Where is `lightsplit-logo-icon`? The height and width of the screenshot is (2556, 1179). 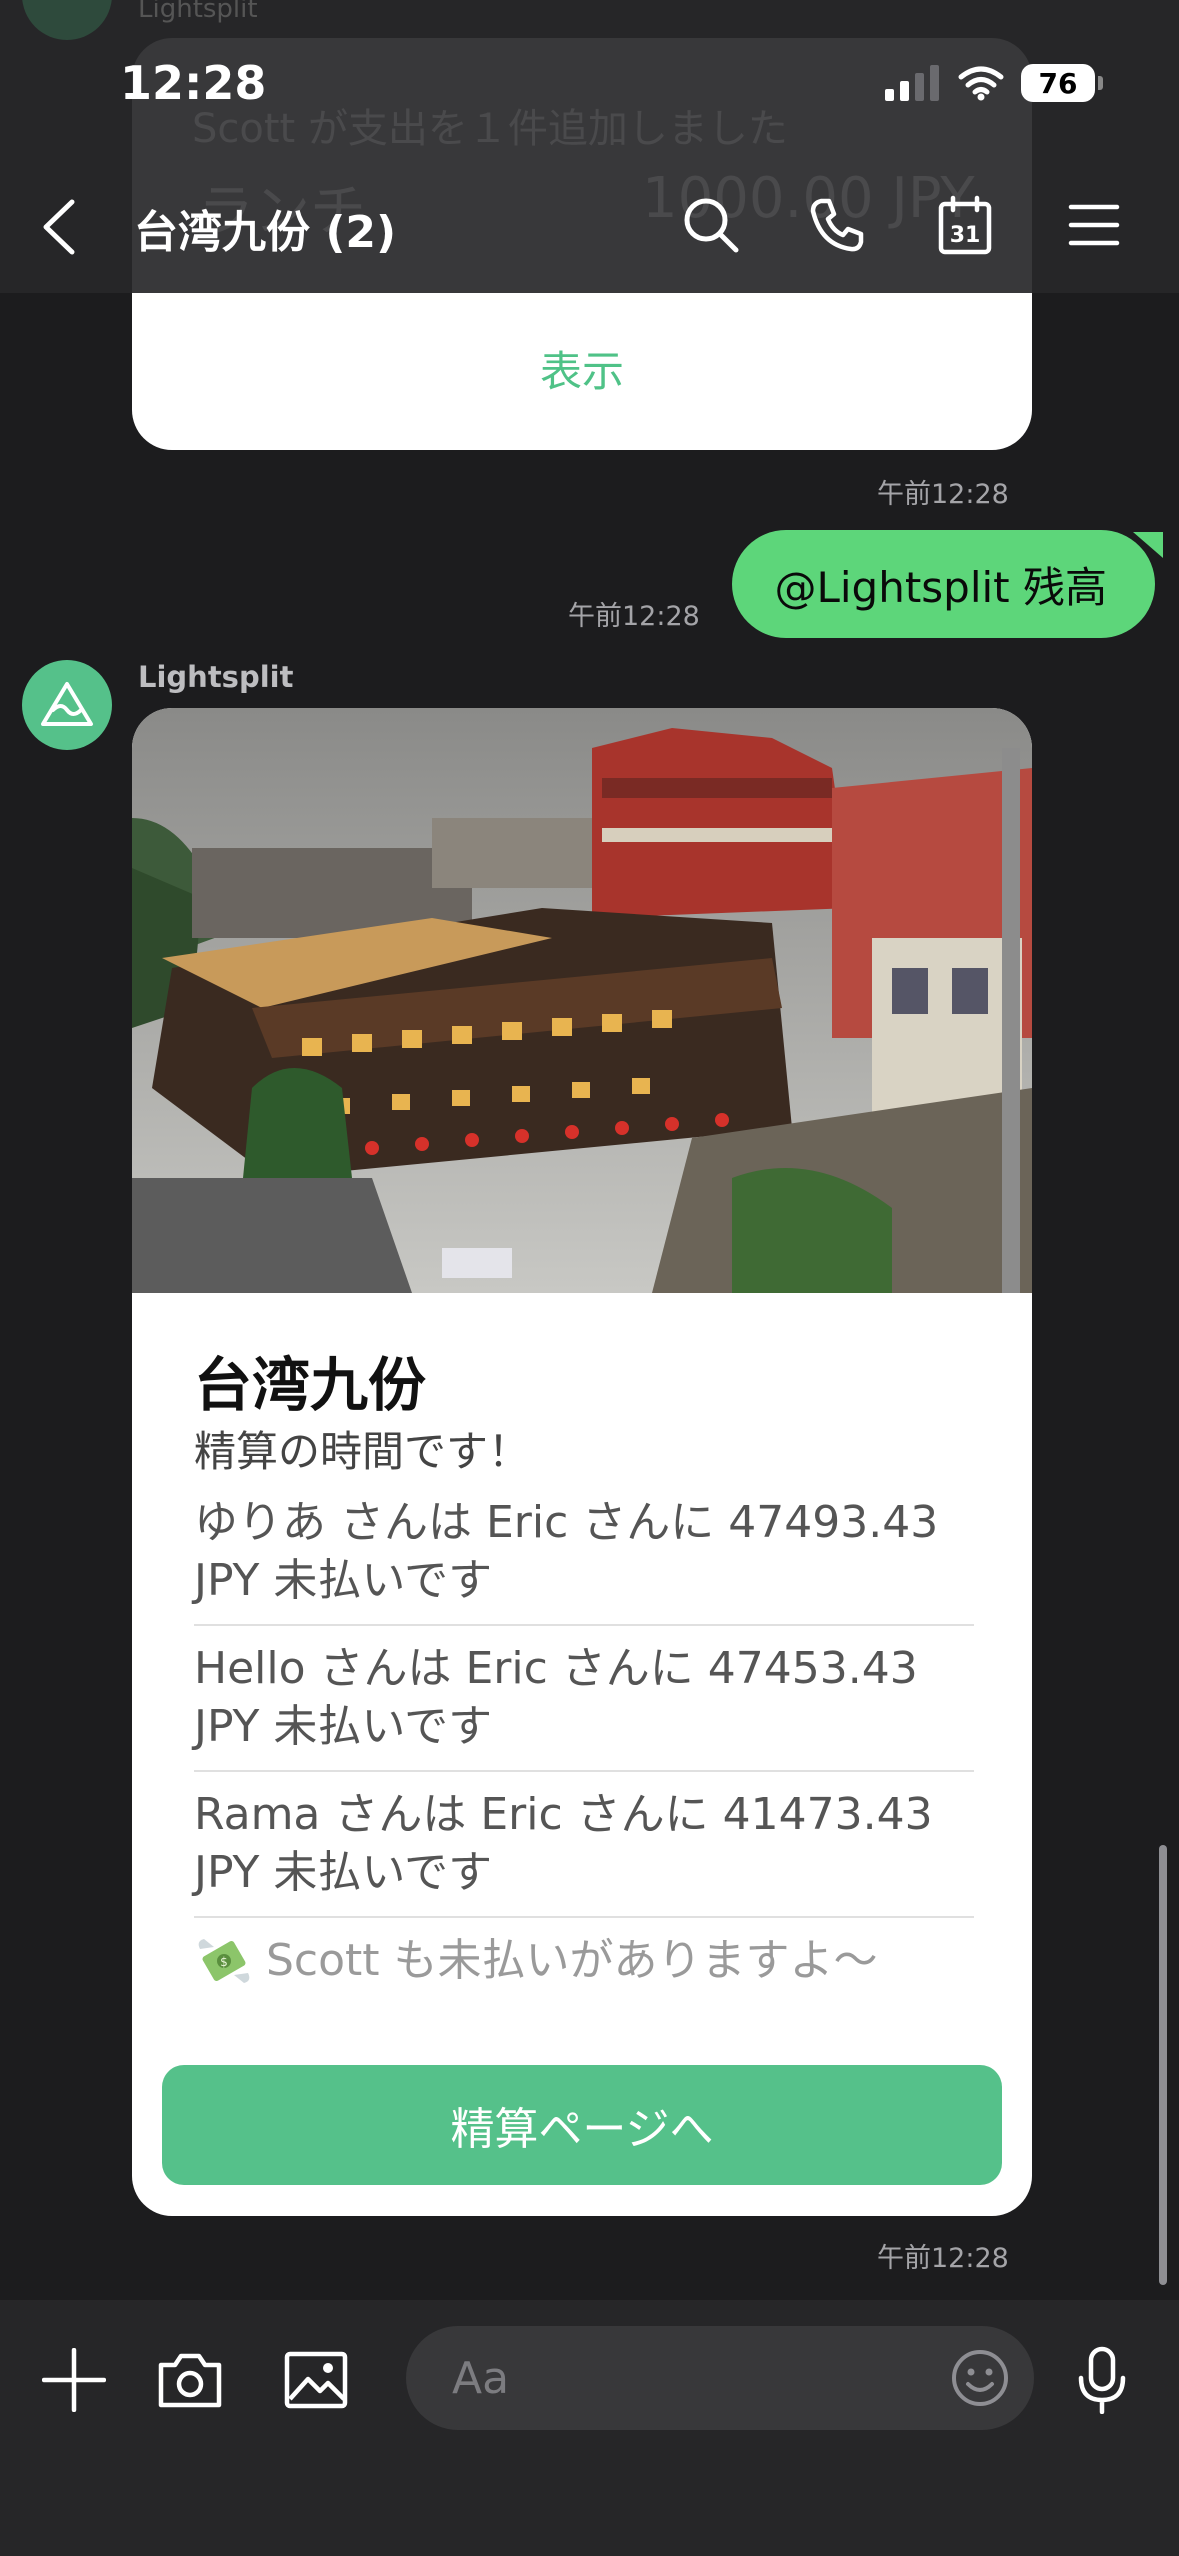 lightsplit-logo-icon is located at coordinates (67, 704).